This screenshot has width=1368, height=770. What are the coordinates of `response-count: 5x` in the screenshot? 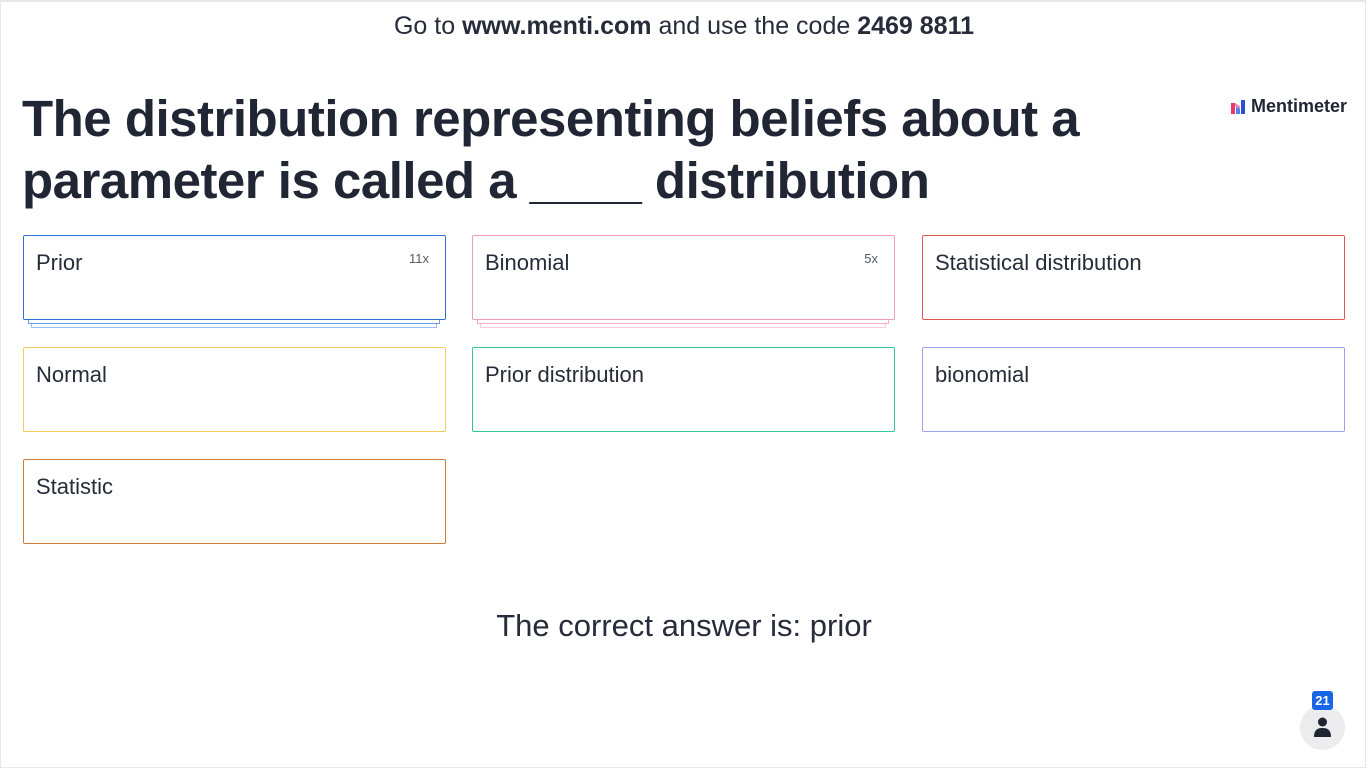 It's located at (871, 258).